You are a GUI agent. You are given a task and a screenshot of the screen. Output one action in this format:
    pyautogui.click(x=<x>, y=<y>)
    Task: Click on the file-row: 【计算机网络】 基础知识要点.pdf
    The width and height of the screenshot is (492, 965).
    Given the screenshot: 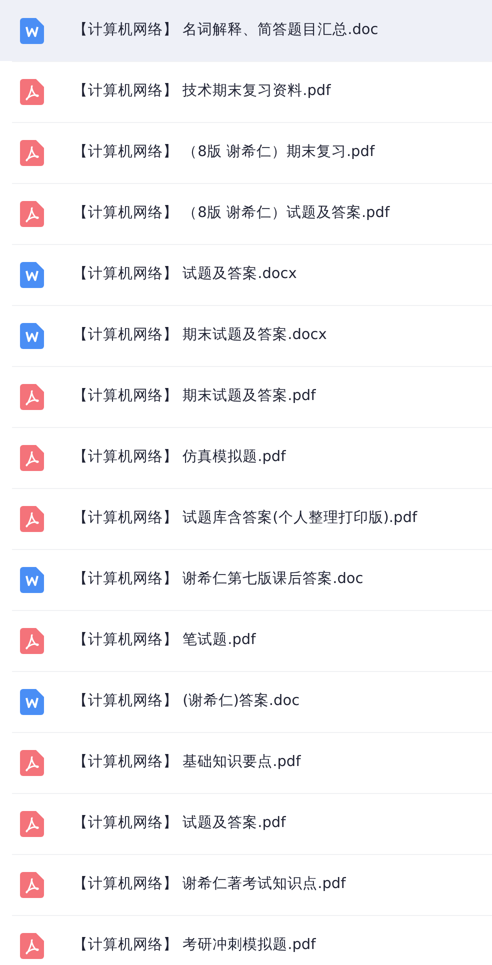 What is the action you would take?
    pyautogui.click(x=252, y=762)
    